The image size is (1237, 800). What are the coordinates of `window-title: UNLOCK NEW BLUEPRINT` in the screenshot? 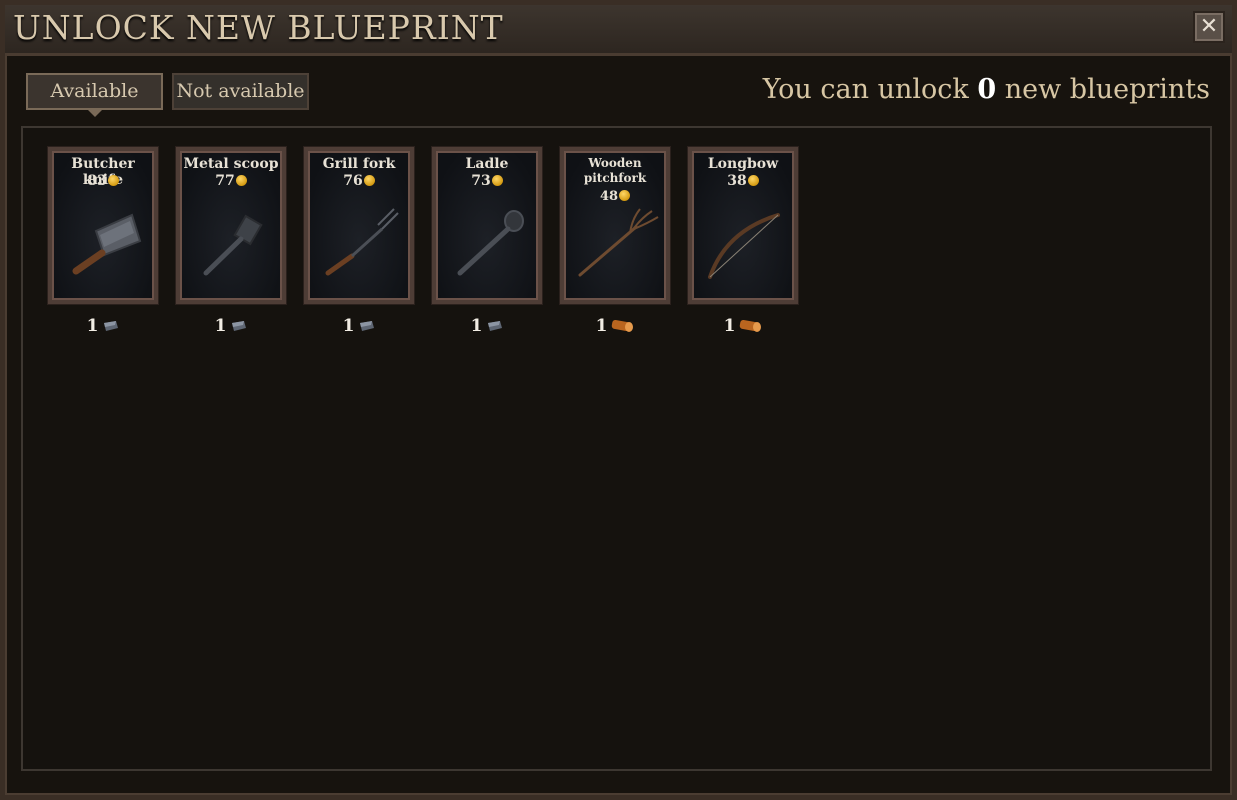 It's located at (258, 27).